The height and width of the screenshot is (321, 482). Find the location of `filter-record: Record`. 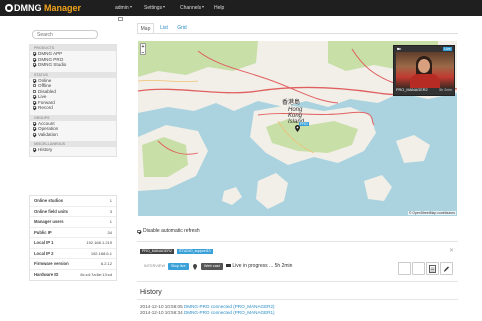

filter-record: Record is located at coordinates (73, 108).